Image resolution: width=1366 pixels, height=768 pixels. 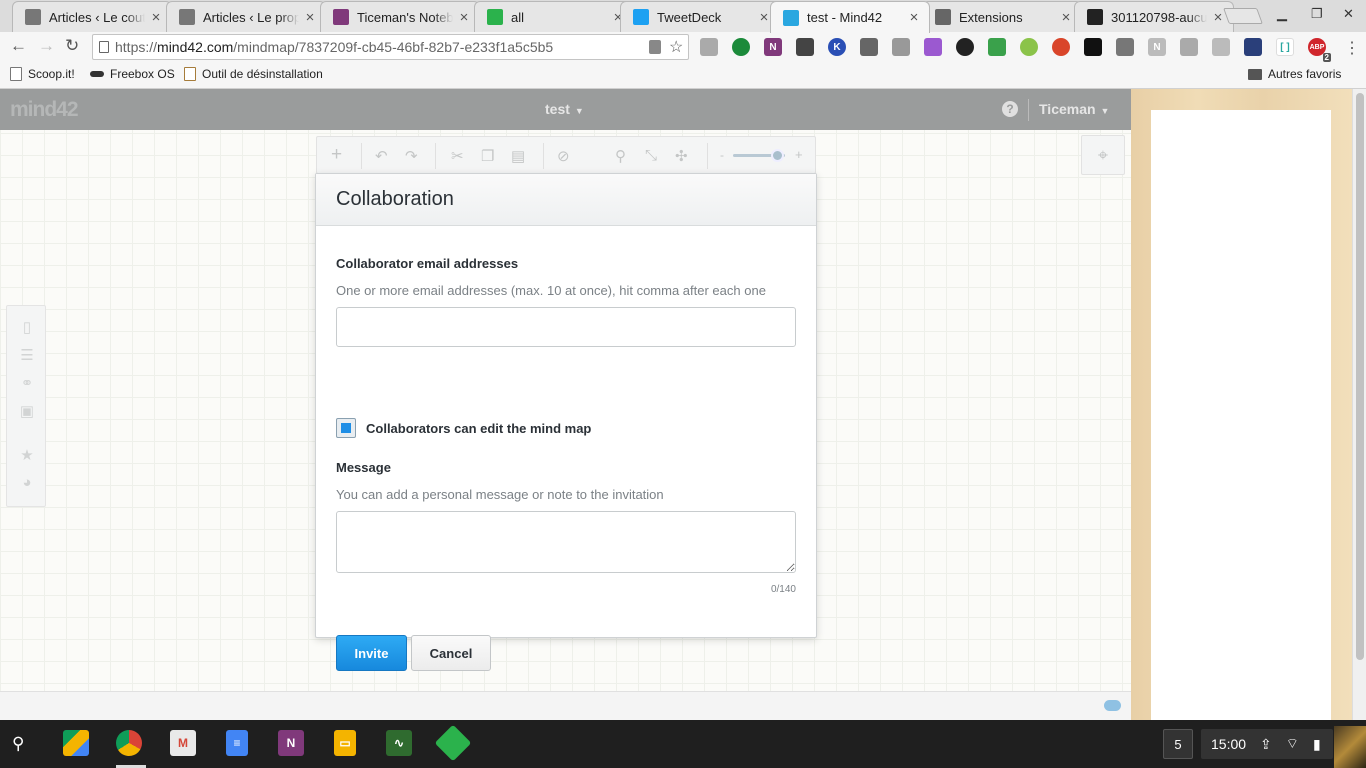 What do you see at coordinates (709, 47) in the screenshot?
I see `paw-extension-icon` at bounding box center [709, 47].